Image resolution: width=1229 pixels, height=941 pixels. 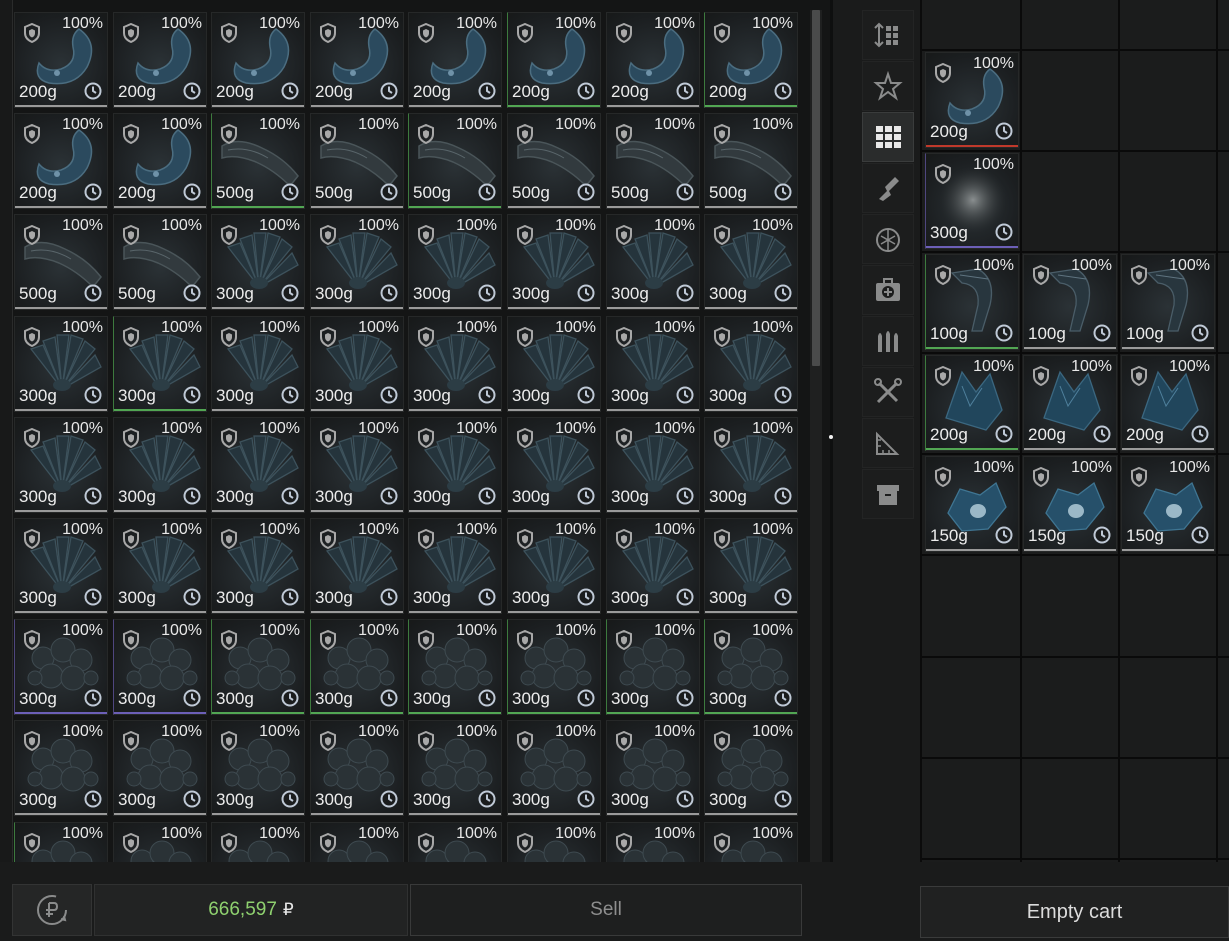 What do you see at coordinates (1074, 912) in the screenshot?
I see `empty-cart-button: Empty cart` at bounding box center [1074, 912].